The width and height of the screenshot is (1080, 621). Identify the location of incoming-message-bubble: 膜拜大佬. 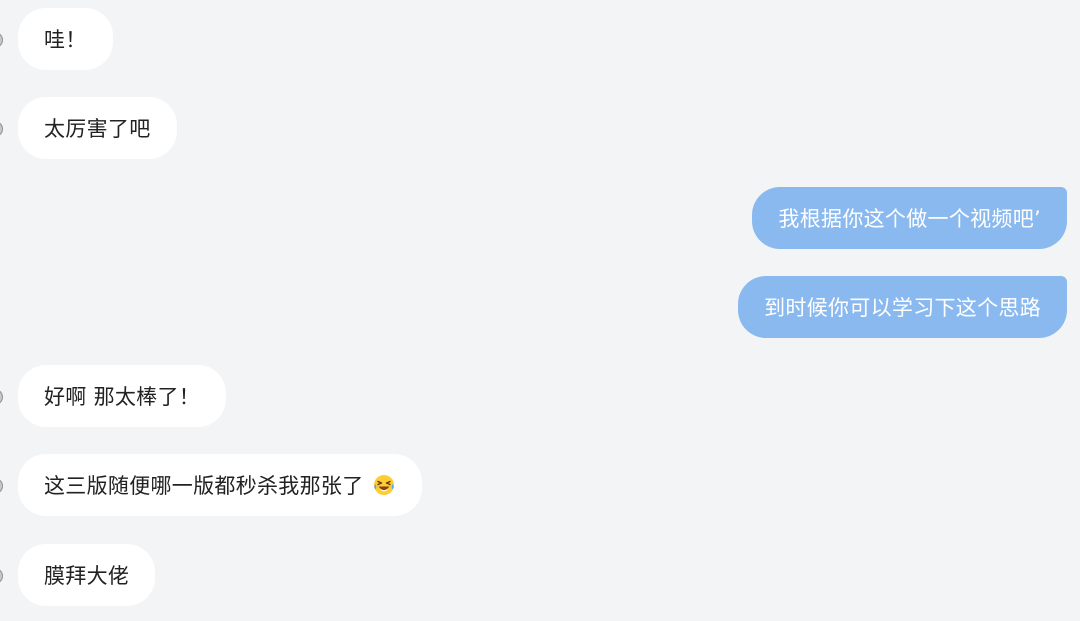
(87, 575).